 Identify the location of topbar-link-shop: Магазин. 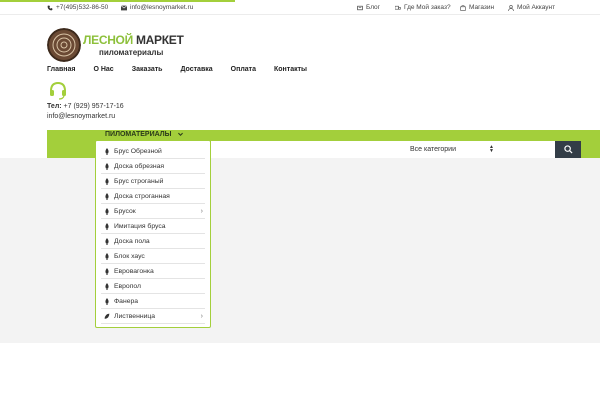
(477, 7).